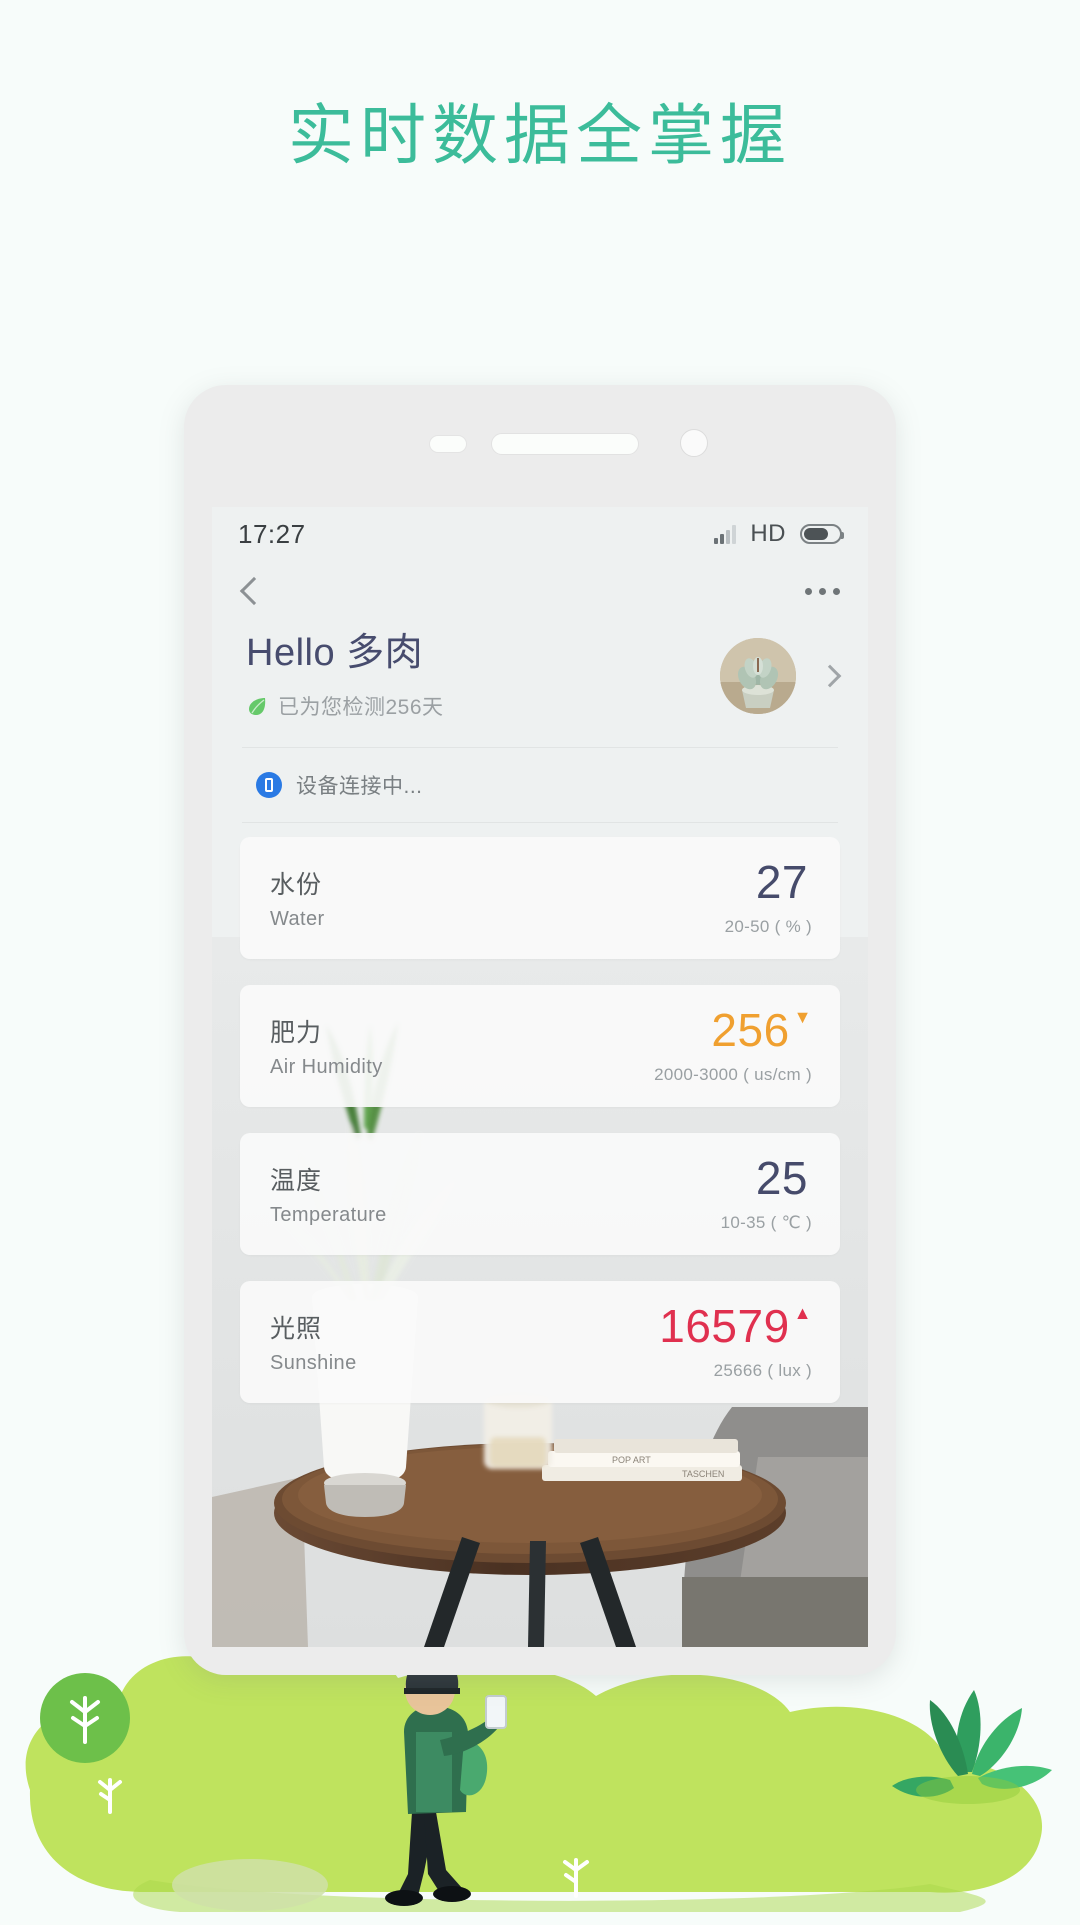 The height and width of the screenshot is (1925, 1080). What do you see at coordinates (830, 676) in the screenshot?
I see `chevron-right-icon` at bounding box center [830, 676].